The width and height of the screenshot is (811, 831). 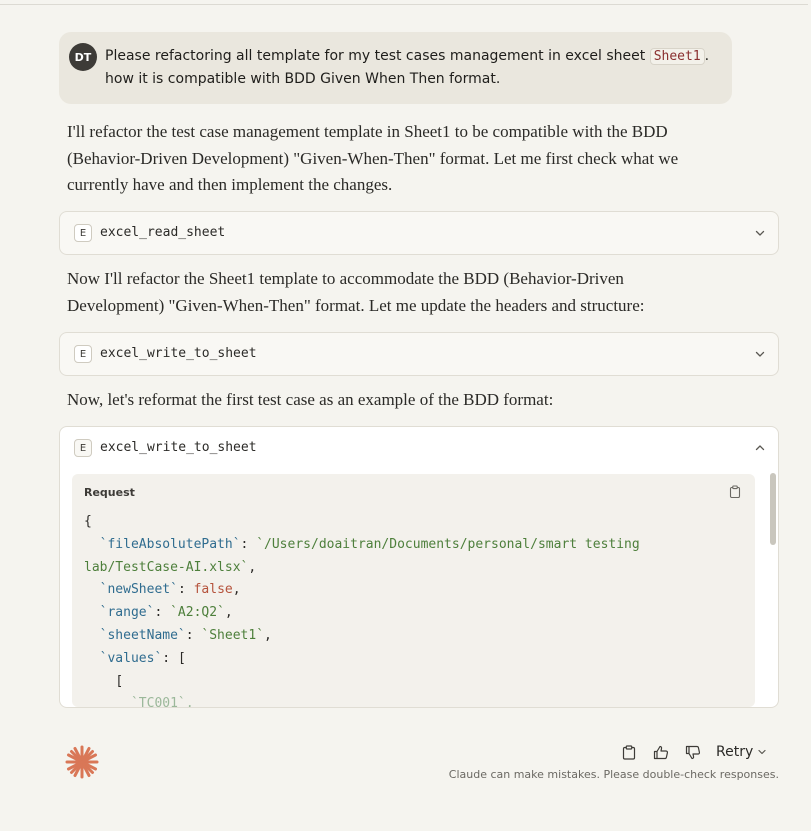 I want to click on code-string: `Sheet1`, so click(x=233, y=635).